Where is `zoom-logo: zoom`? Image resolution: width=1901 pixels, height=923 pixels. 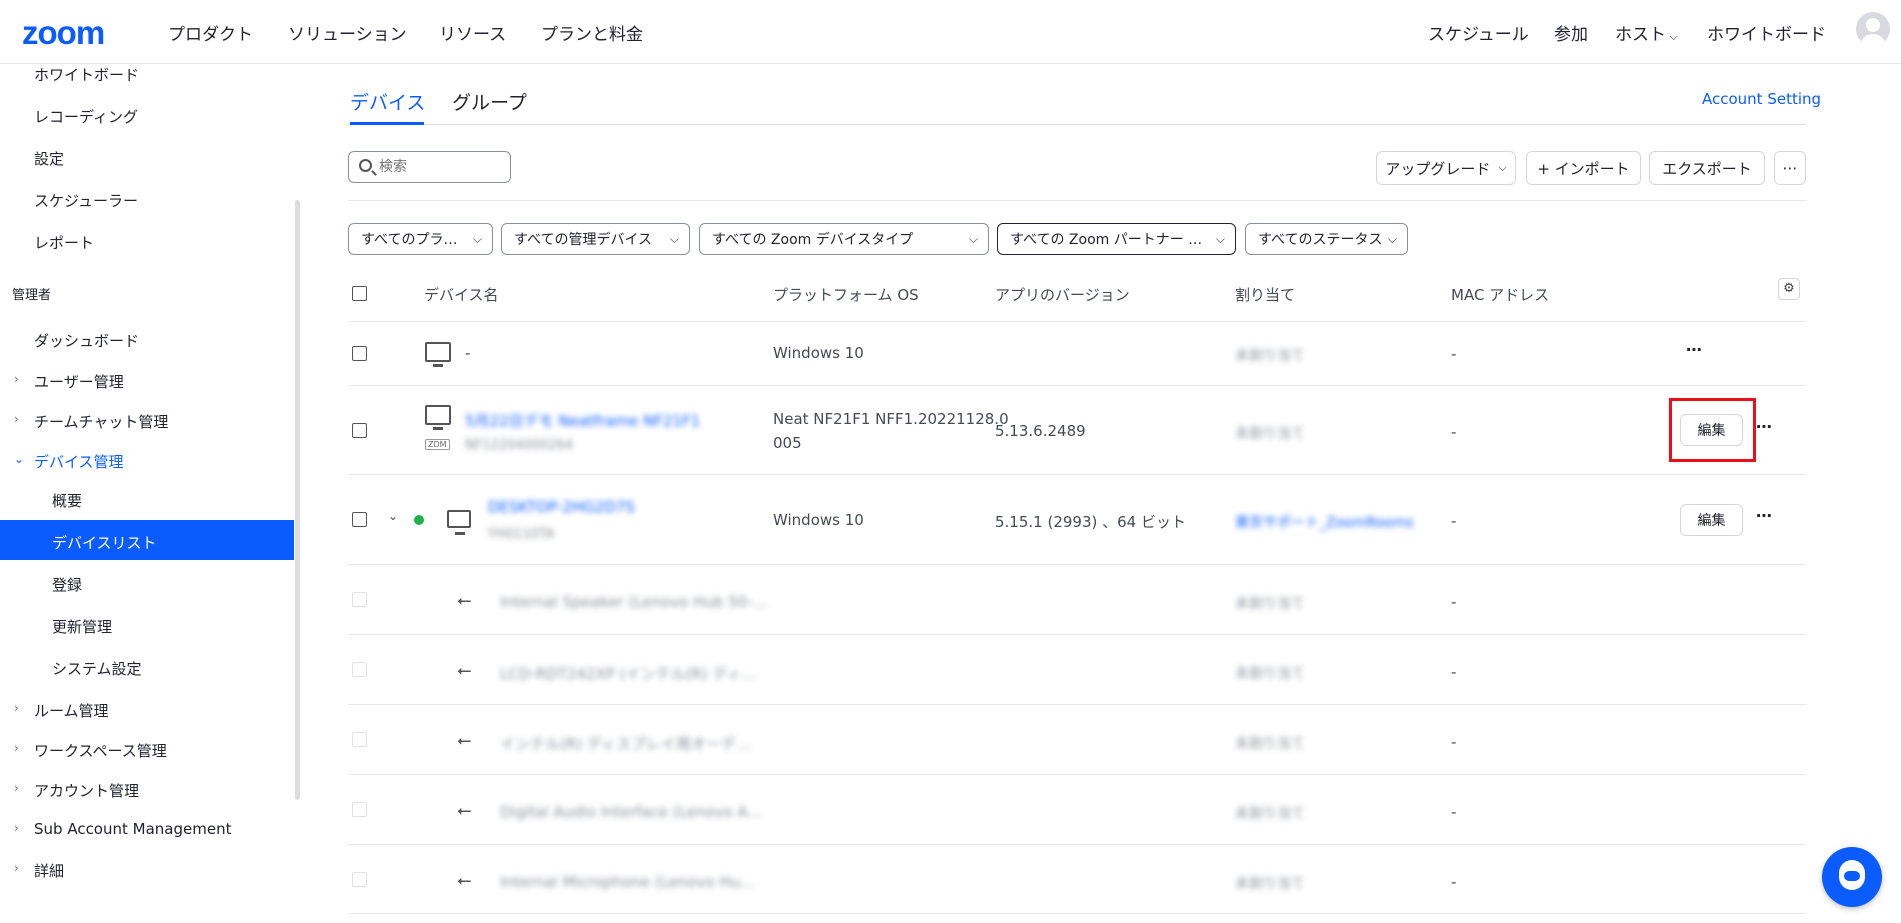
zoom-logo: zoom is located at coordinates (63, 33).